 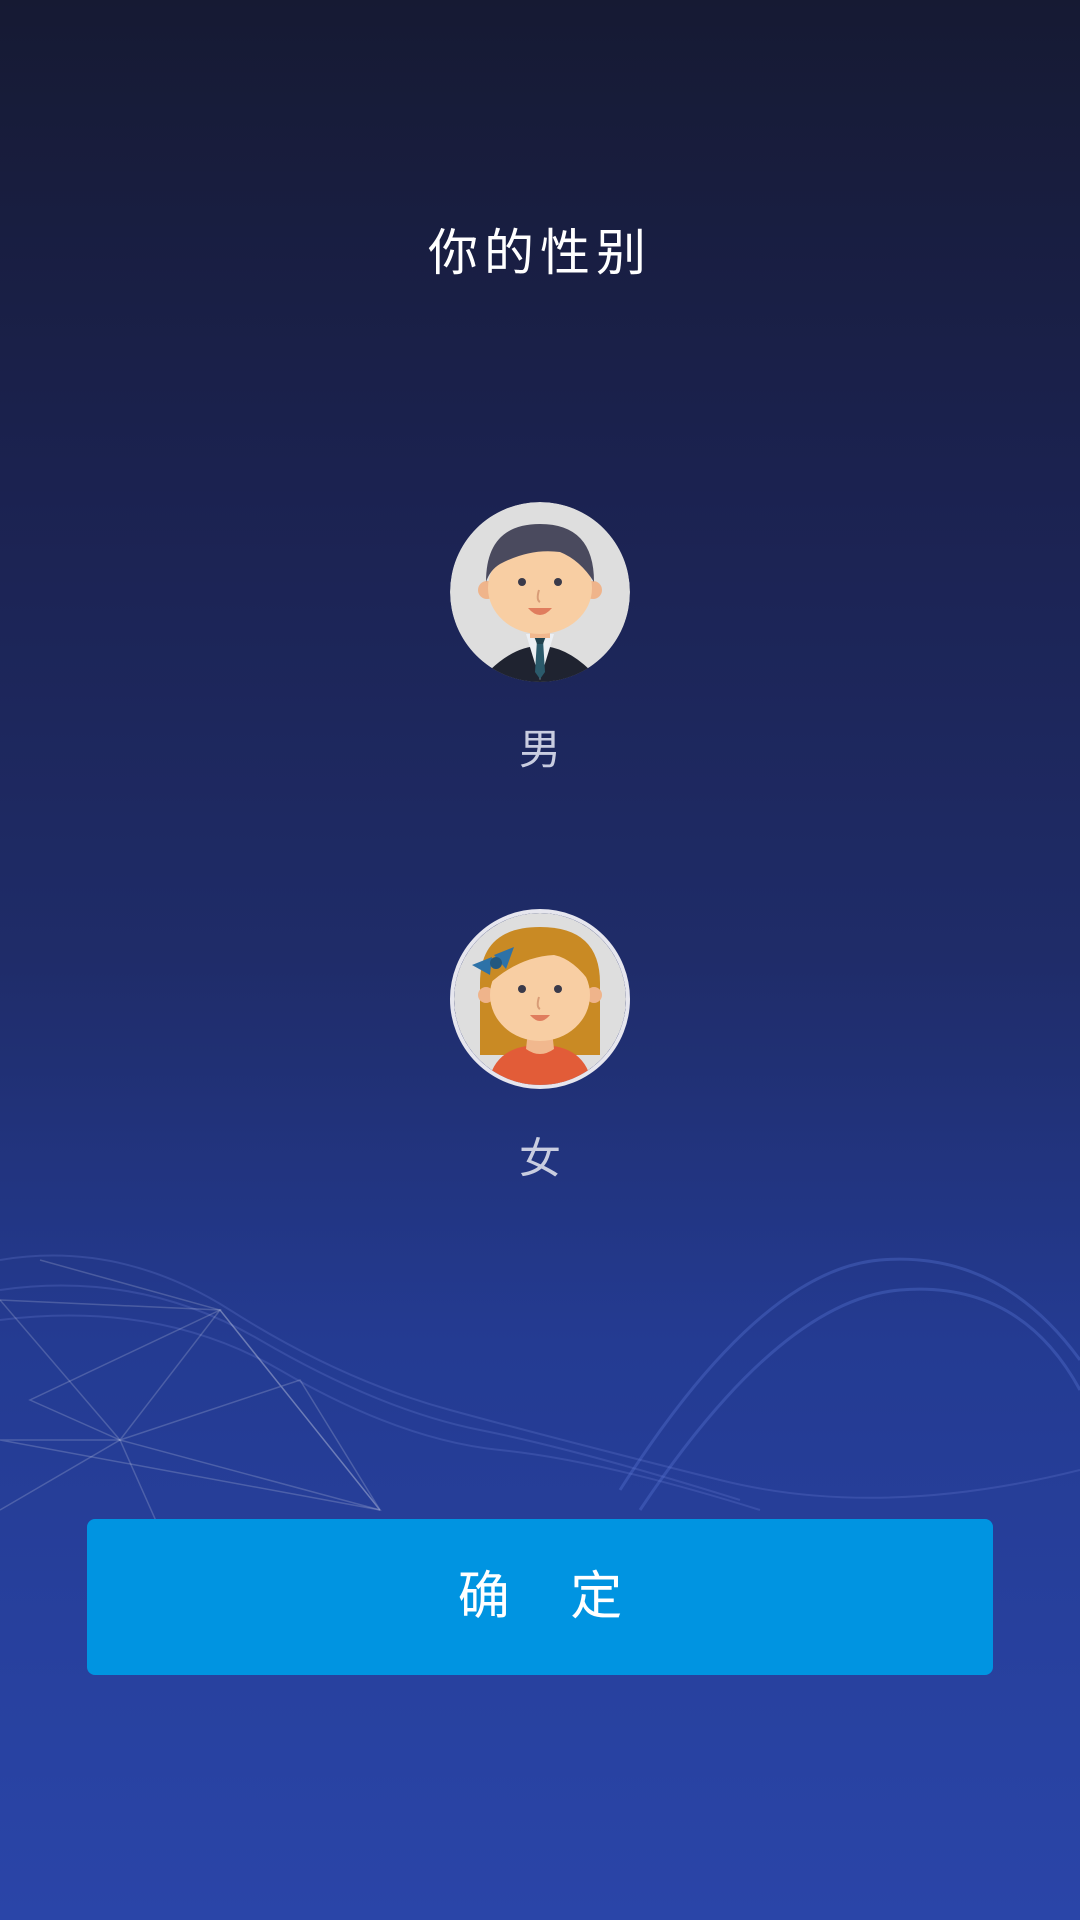 I want to click on male-avatar-icon, so click(x=540, y=592).